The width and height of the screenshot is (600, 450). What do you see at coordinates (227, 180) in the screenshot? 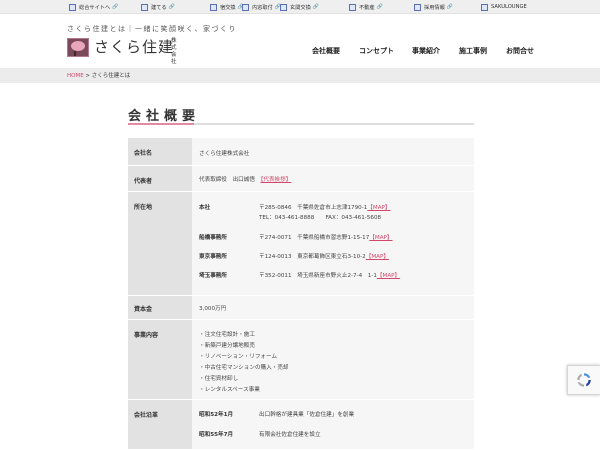
I see `representative-name: 代表取締役 出口誠悟` at bounding box center [227, 180].